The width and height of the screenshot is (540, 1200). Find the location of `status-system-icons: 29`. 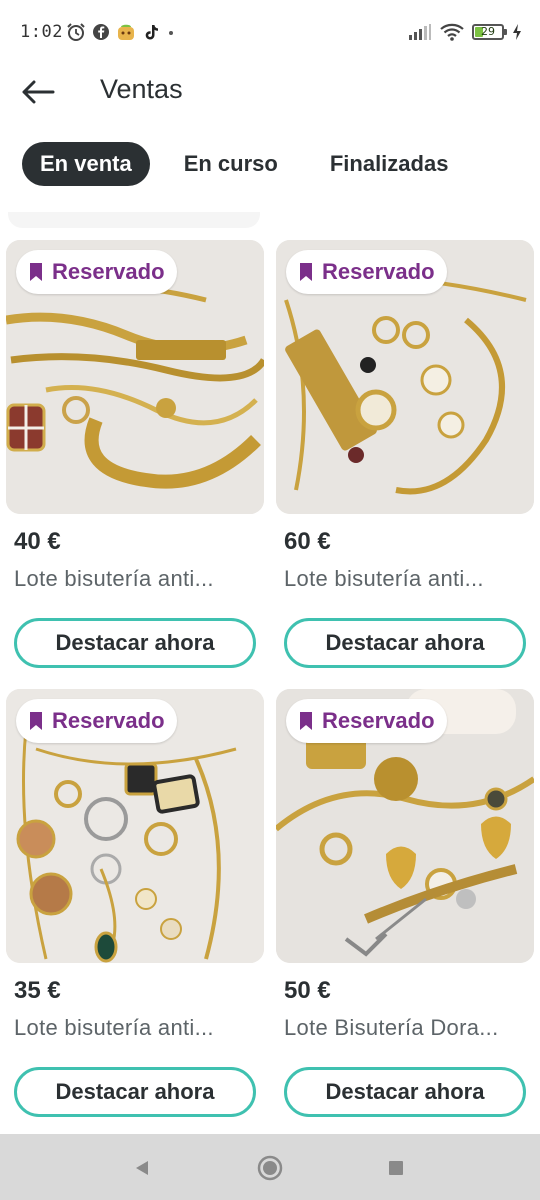

status-system-icons: 29 is located at coordinates (465, 32).